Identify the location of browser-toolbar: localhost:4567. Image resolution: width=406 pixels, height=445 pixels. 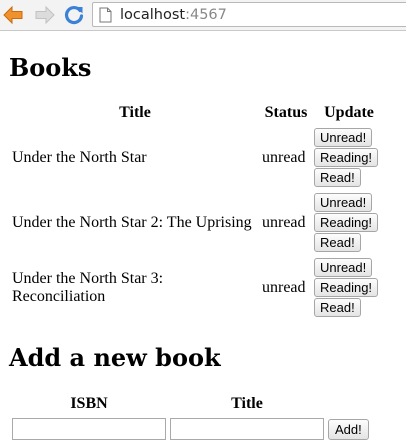
(203, 15).